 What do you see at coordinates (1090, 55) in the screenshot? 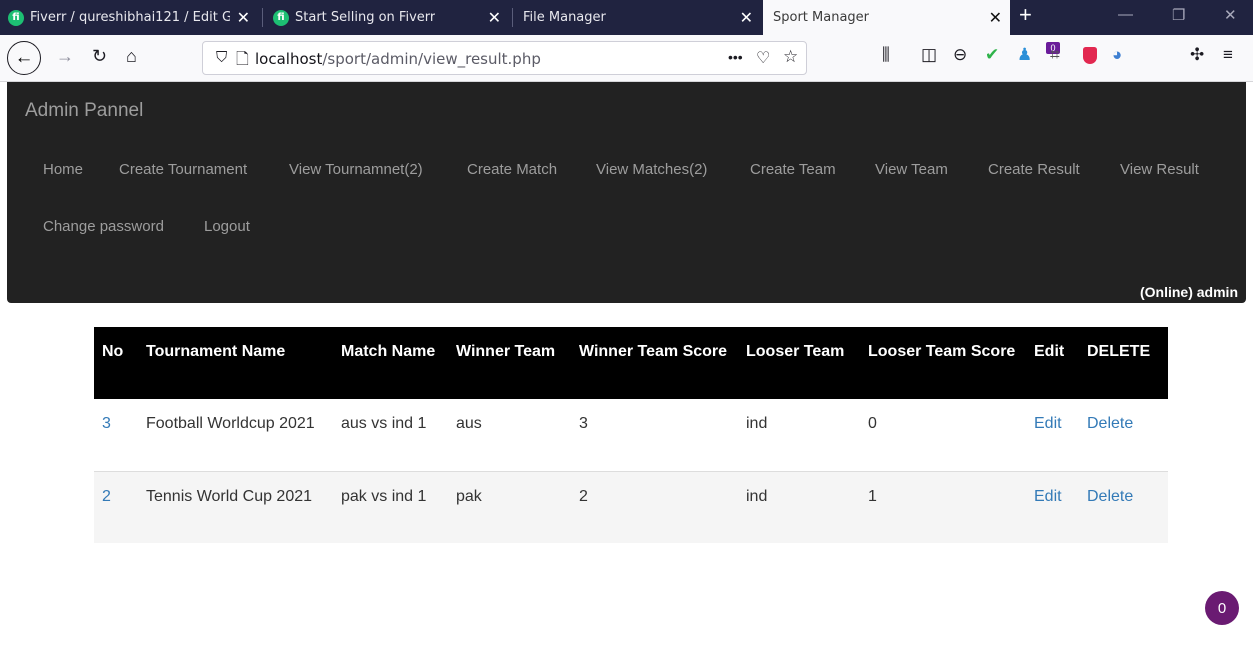
I see `ublock-icon` at bounding box center [1090, 55].